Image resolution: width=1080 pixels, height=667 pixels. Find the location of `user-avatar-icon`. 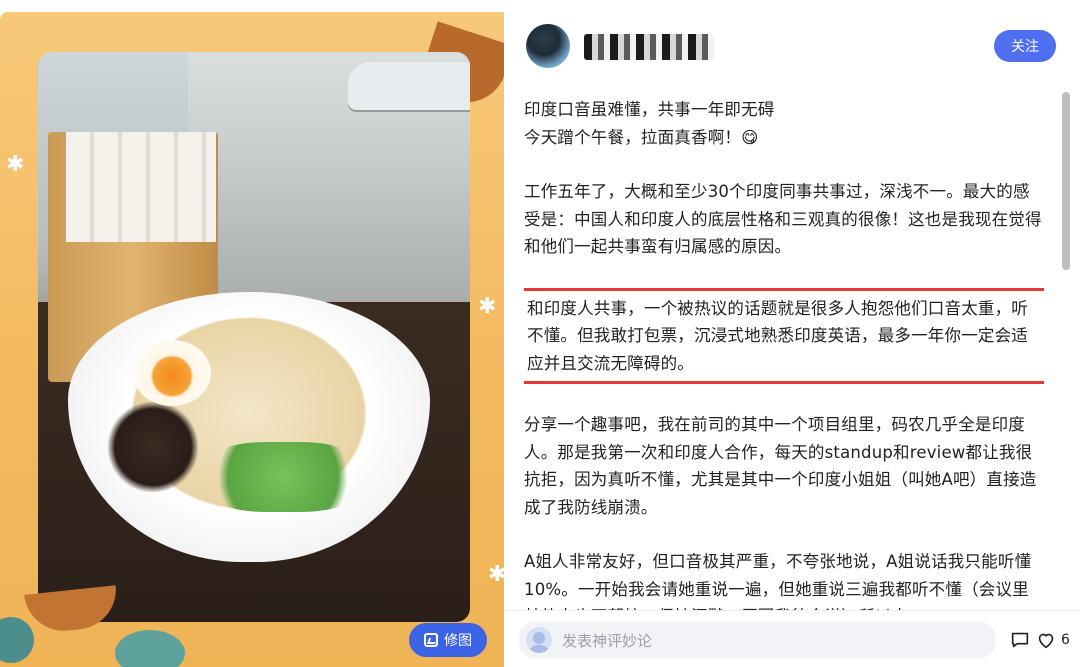

user-avatar-icon is located at coordinates (539, 640).